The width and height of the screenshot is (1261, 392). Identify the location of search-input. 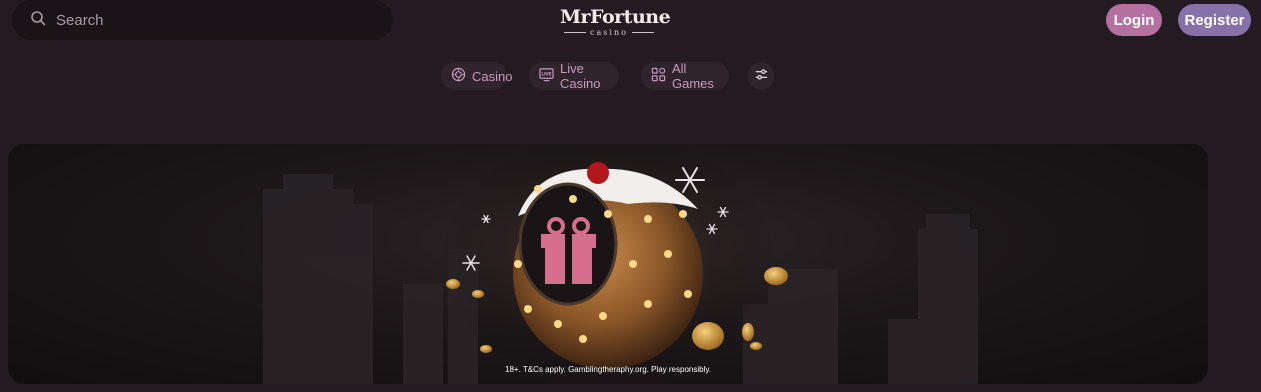
(206, 20).